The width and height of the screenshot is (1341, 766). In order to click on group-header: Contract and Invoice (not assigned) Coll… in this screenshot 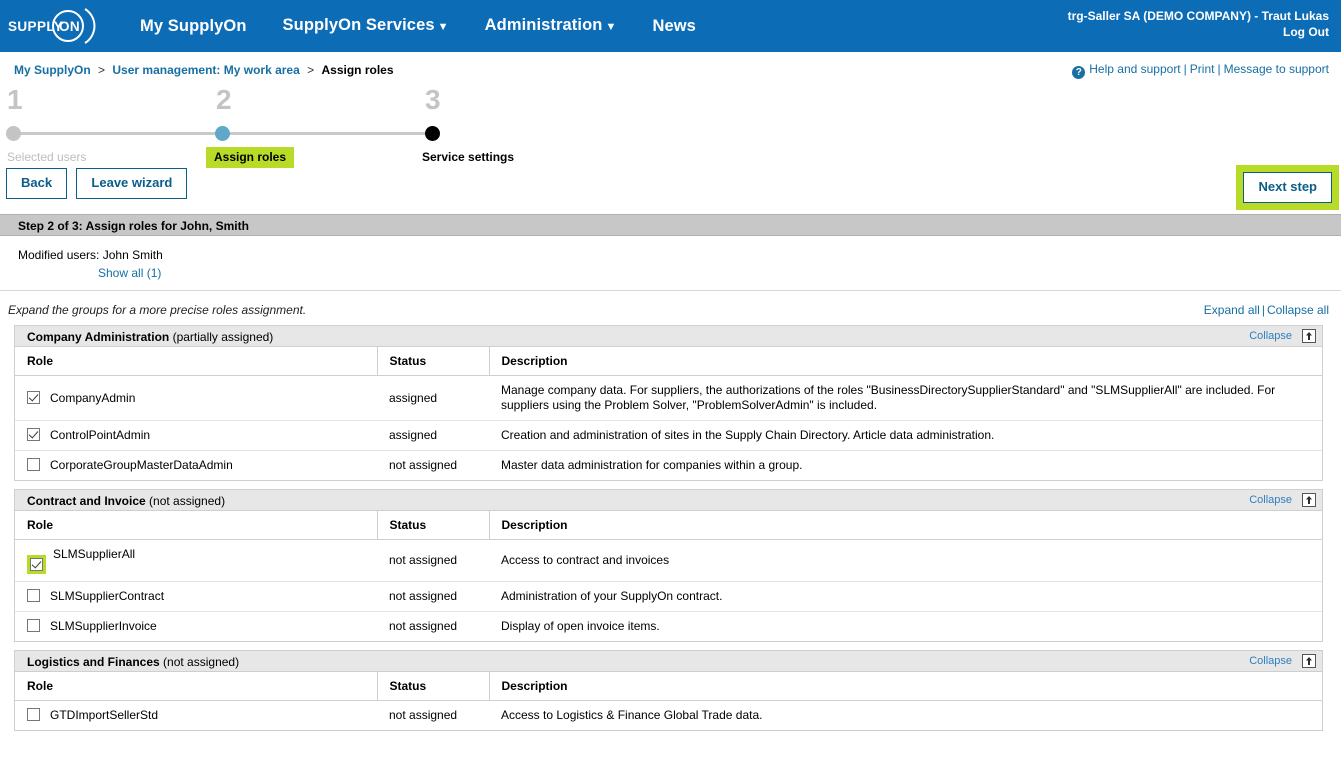, I will do `click(668, 500)`.